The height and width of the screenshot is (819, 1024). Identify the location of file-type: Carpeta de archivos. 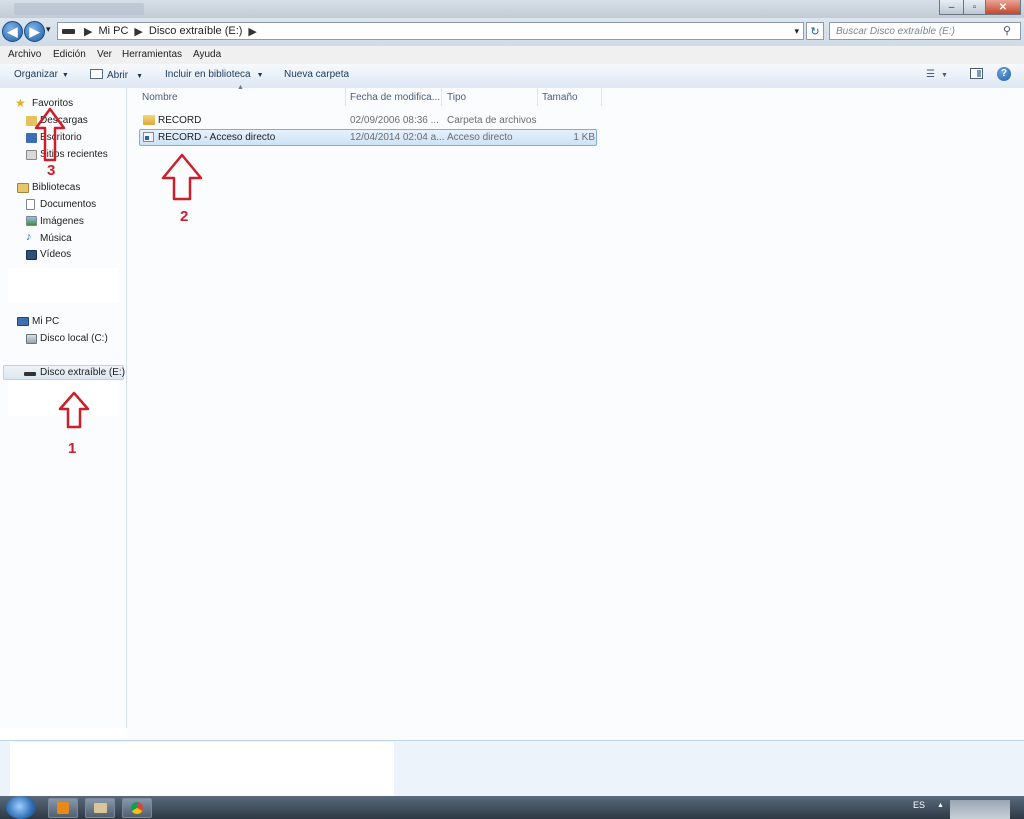
(492, 120).